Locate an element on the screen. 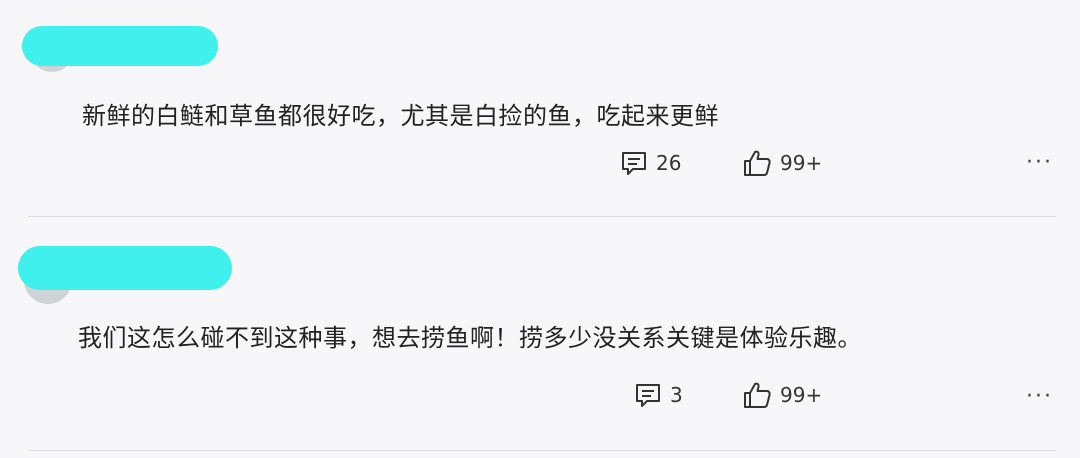 The width and height of the screenshot is (1080, 458). like-button: 99+ is located at coordinates (782, 395).